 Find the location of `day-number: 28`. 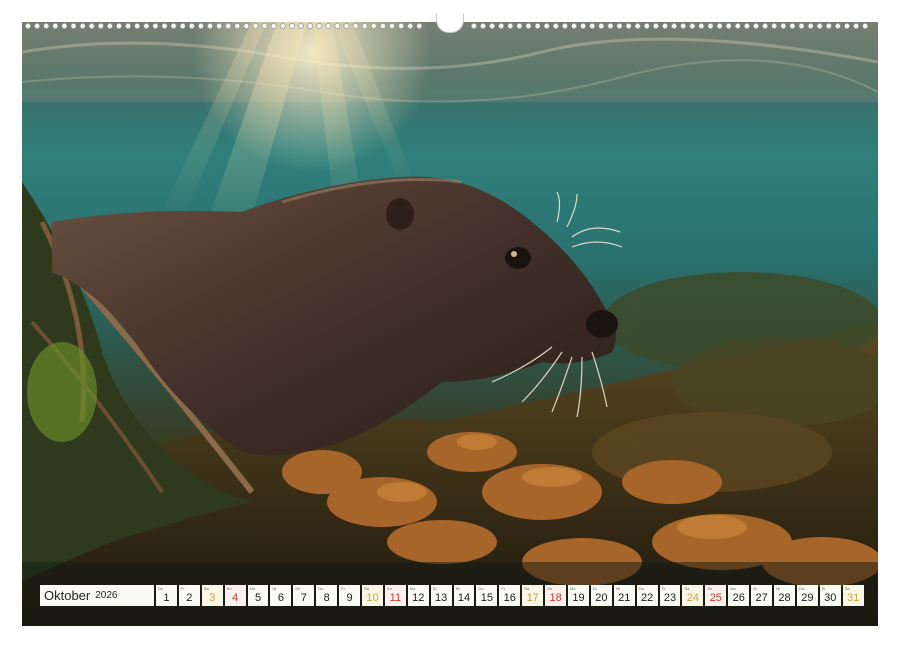

day-number: 28 is located at coordinates (784, 598).